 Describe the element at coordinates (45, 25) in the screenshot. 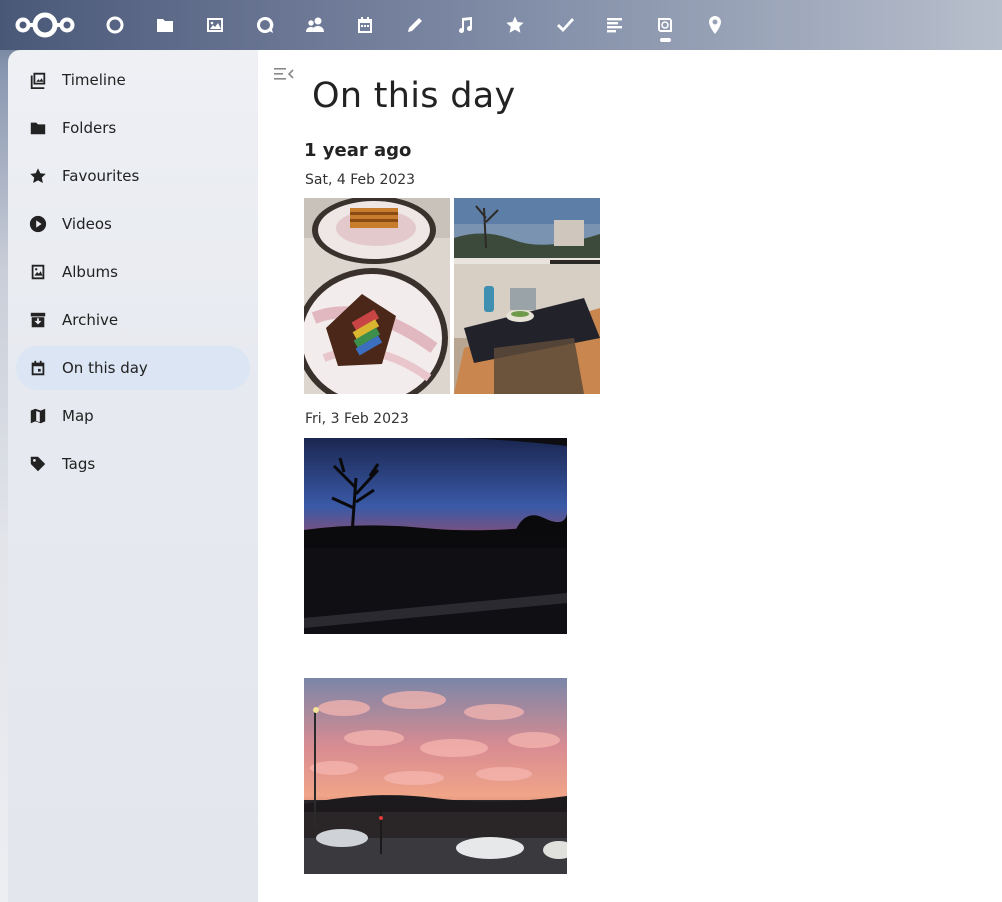

I see `nextcloud-logo-icon` at that location.